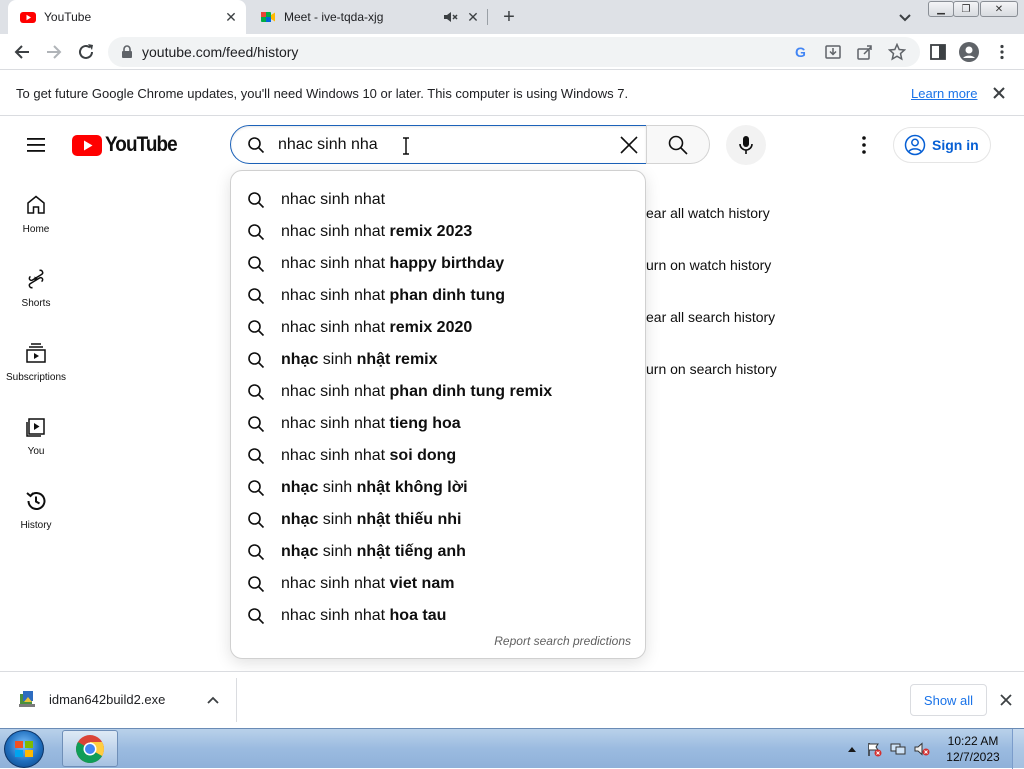  Describe the element at coordinates (438, 264) in the screenshot. I see `search-suggestion-item: nhac sinh nhat happy birthday` at that location.